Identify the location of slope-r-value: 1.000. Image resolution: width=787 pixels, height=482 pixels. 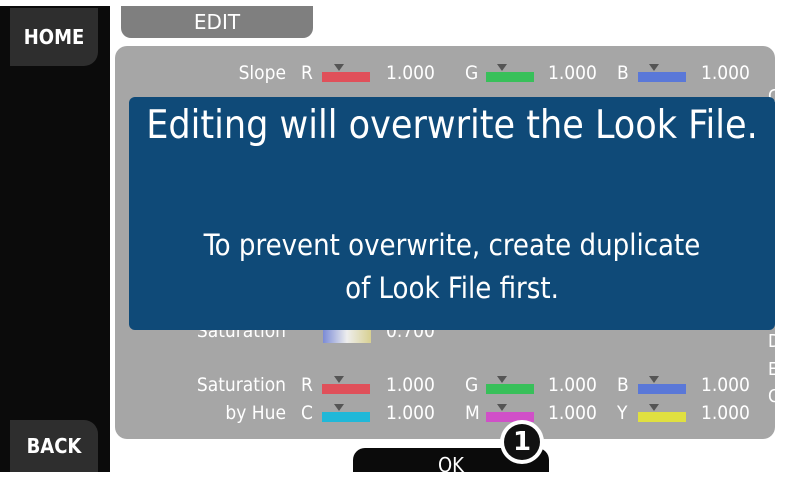
(410, 73).